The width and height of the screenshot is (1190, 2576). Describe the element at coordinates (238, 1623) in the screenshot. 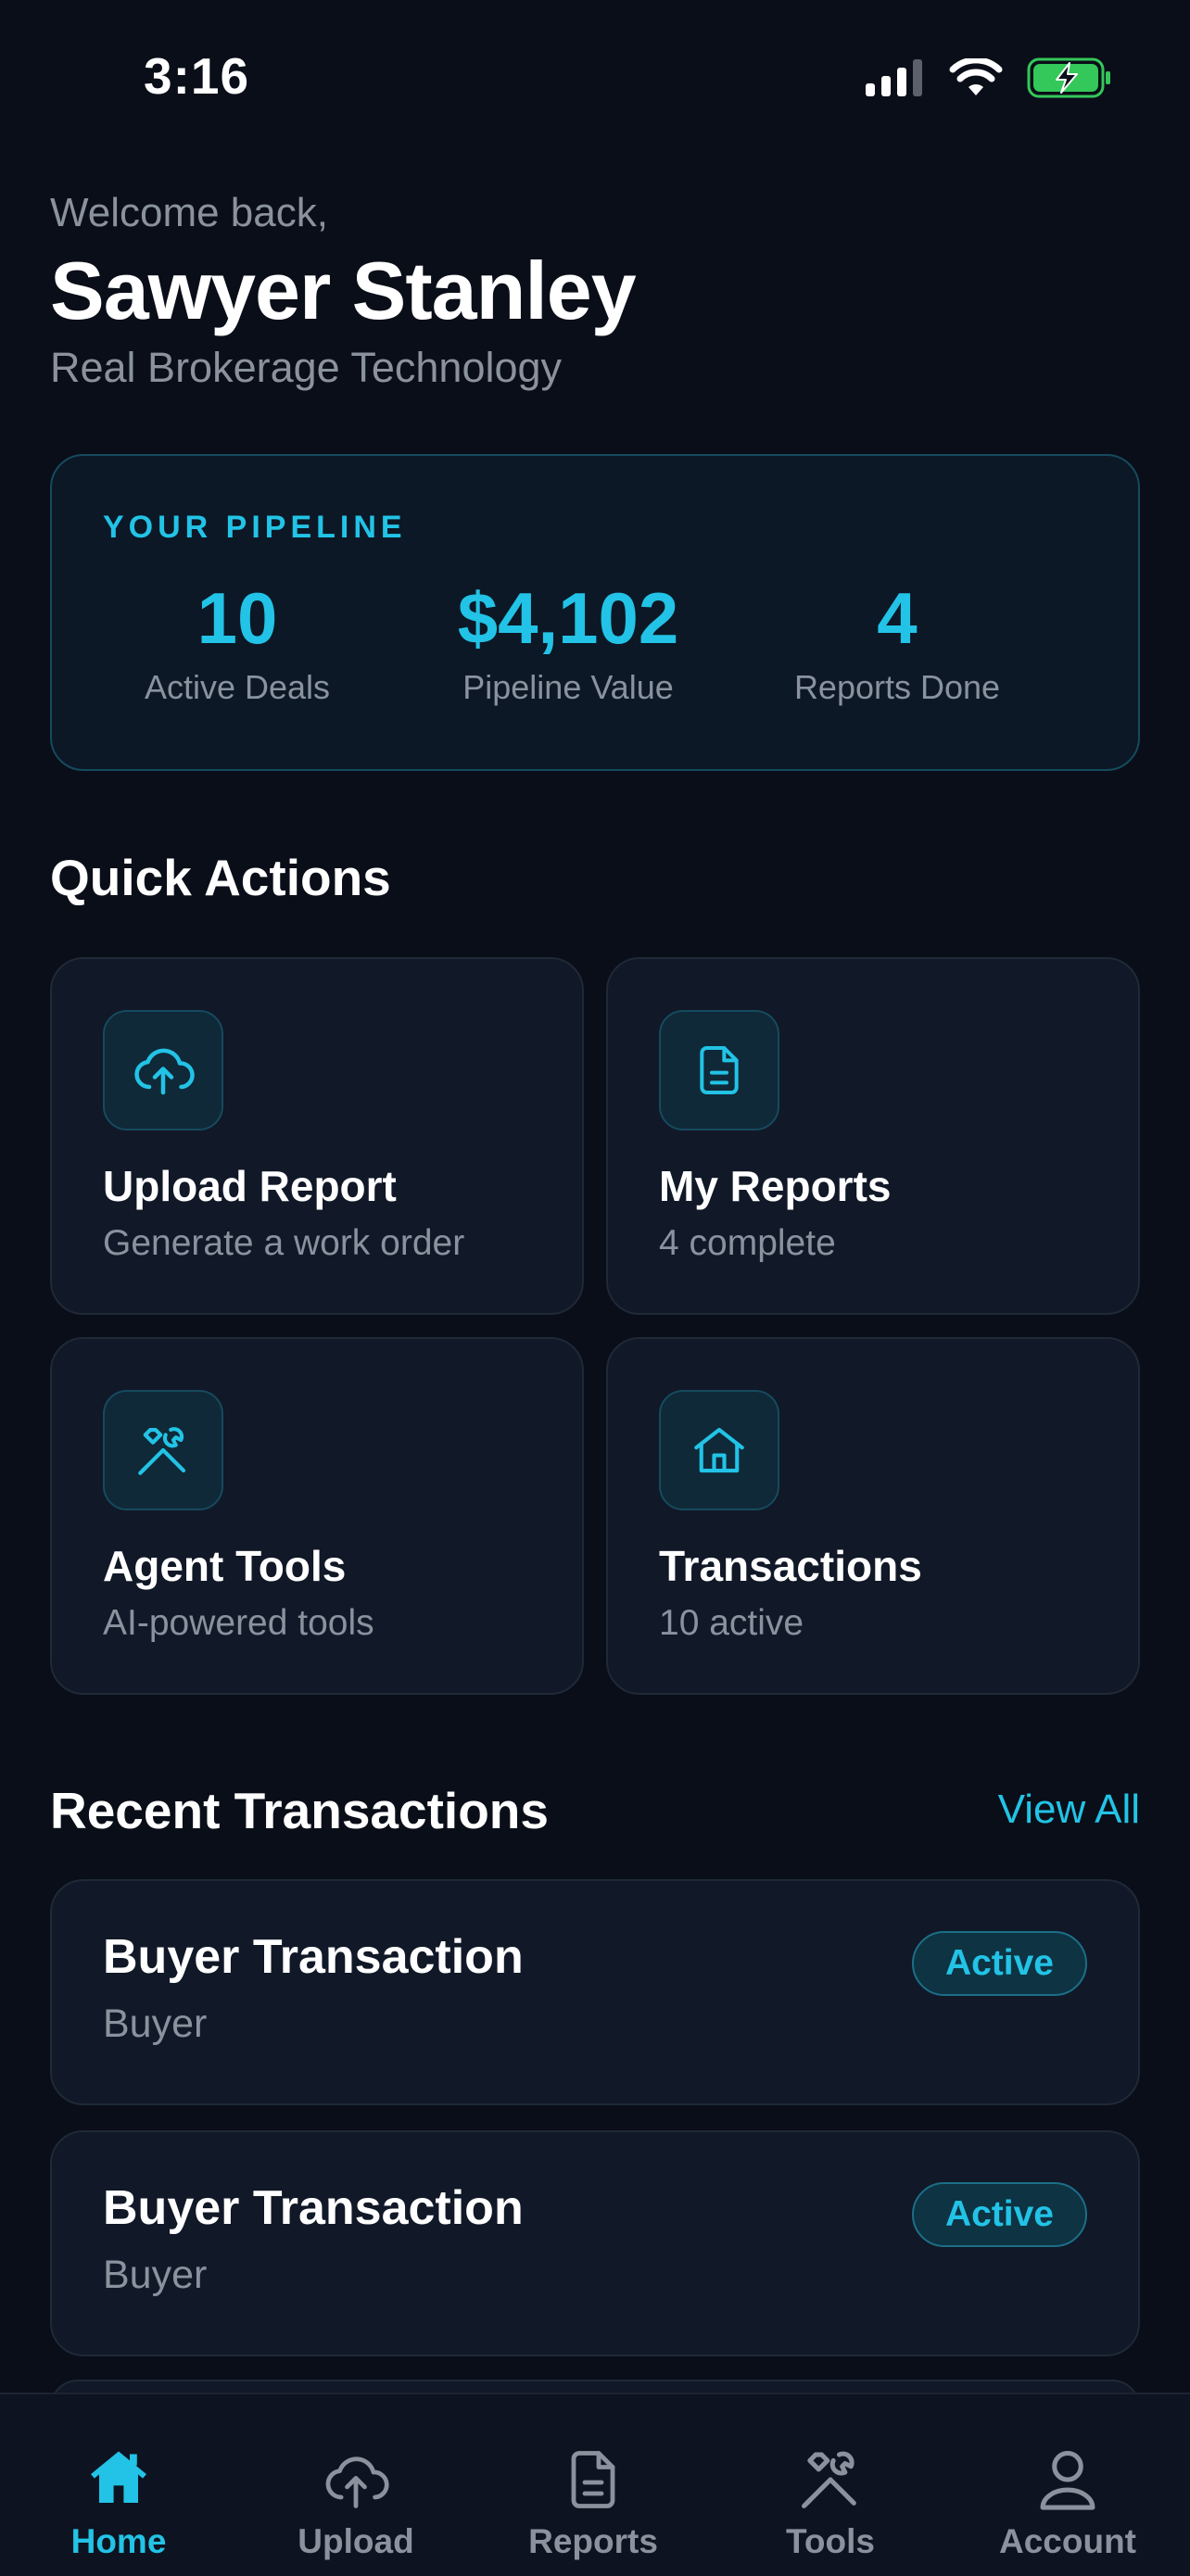

I see `action-subtitle: AI-powered tools` at that location.